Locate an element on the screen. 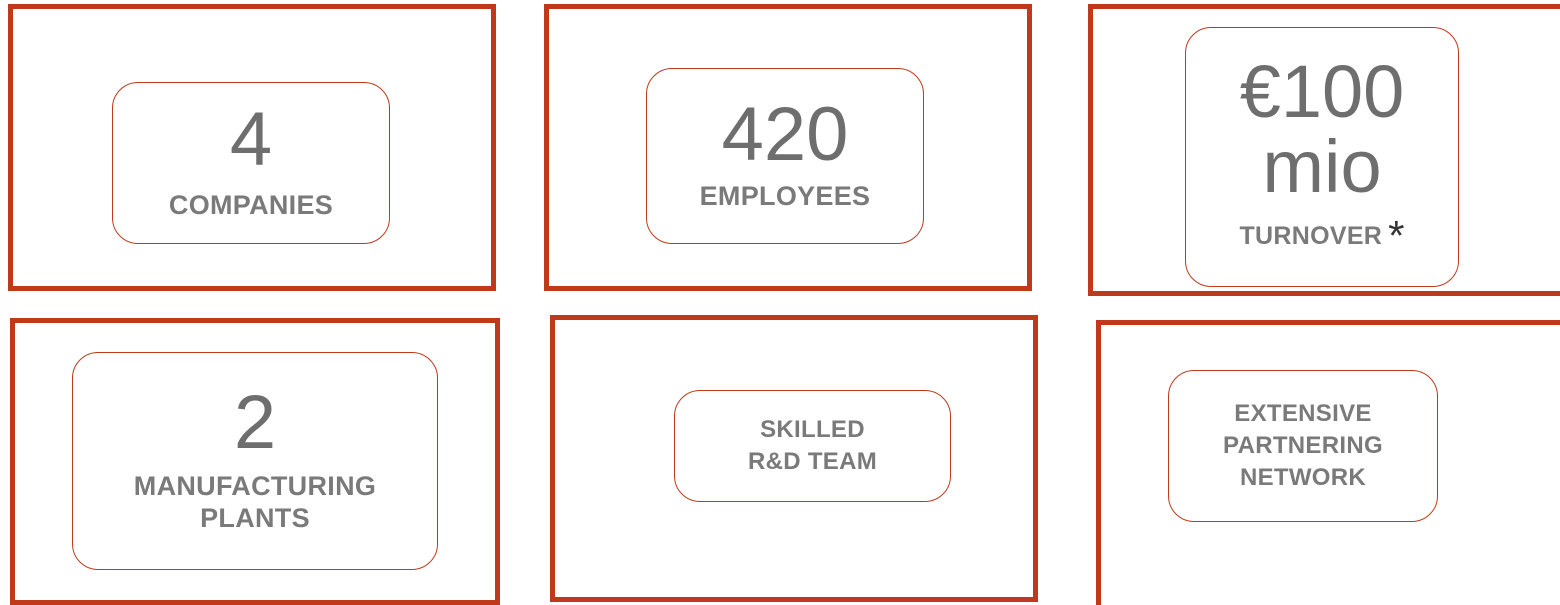 The width and height of the screenshot is (1560, 605). plants-label-line1: MANUFACTURING is located at coordinates (255, 486).